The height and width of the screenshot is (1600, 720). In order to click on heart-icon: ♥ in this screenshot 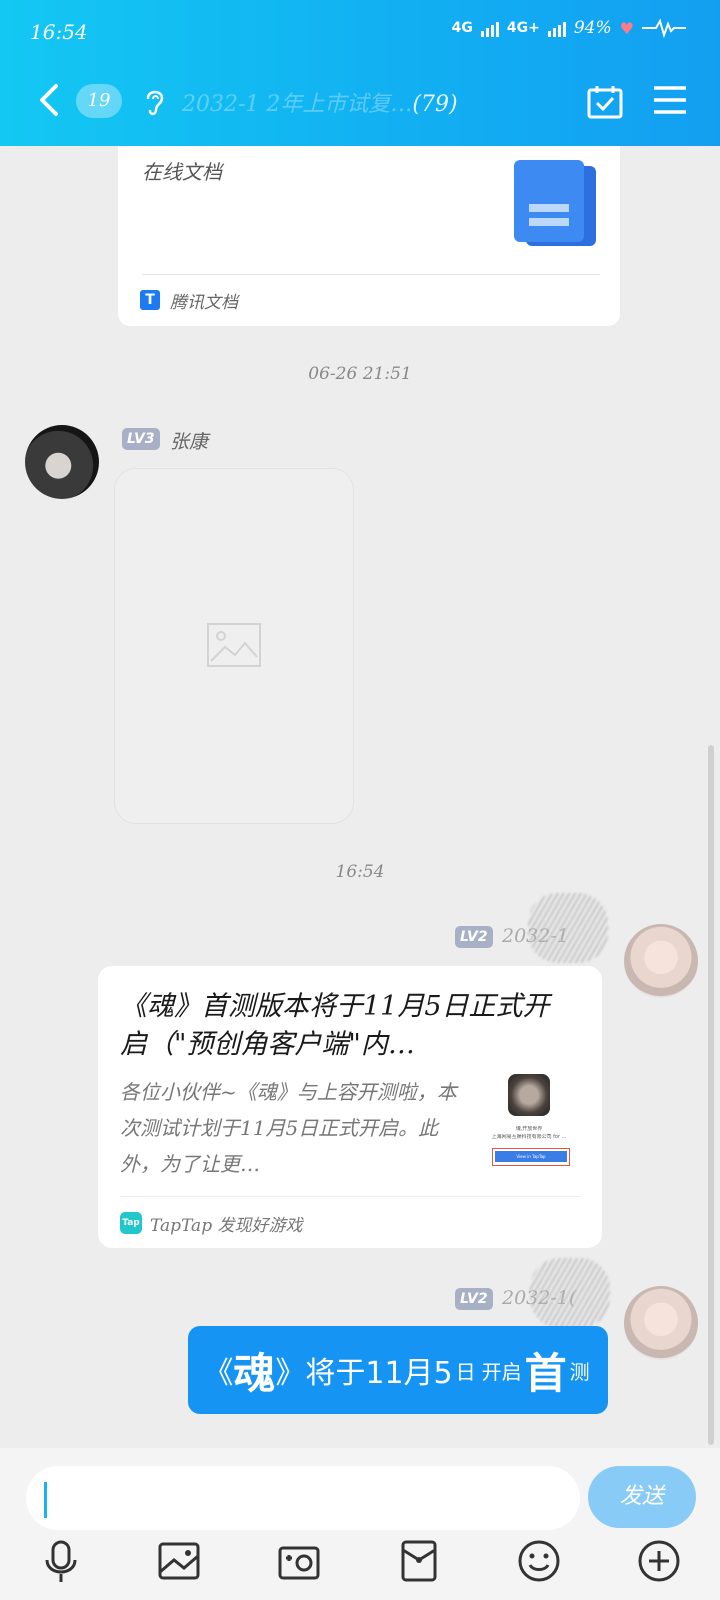, I will do `click(626, 28)`.